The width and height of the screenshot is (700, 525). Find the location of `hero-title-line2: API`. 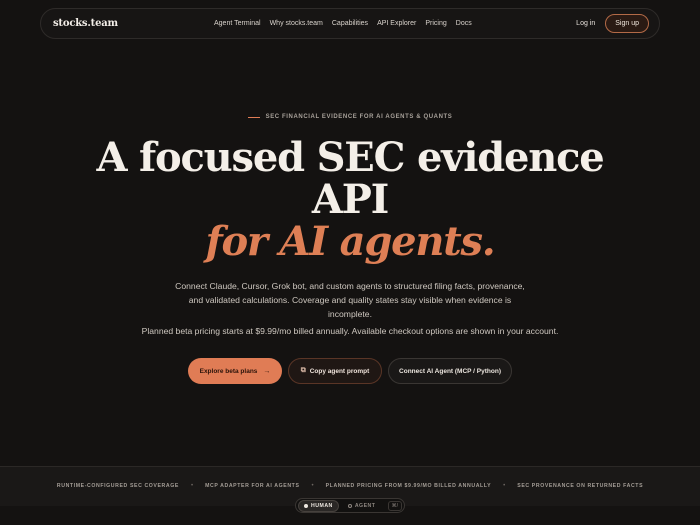

hero-title-line2: API is located at coordinates (350, 199).